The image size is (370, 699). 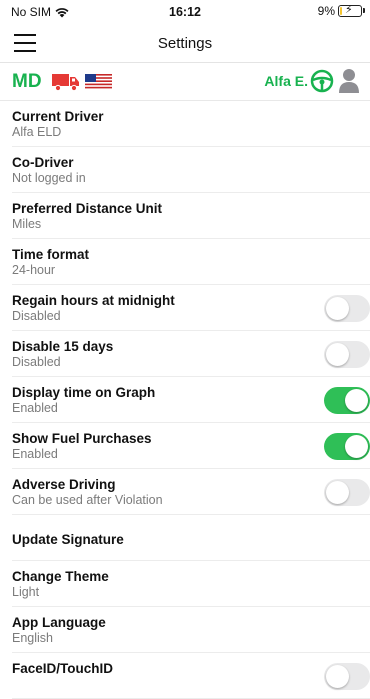 What do you see at coordinates (51, 254) in the screenshot?
I see `setting-title: Time format` at bounding box center [51, 254].